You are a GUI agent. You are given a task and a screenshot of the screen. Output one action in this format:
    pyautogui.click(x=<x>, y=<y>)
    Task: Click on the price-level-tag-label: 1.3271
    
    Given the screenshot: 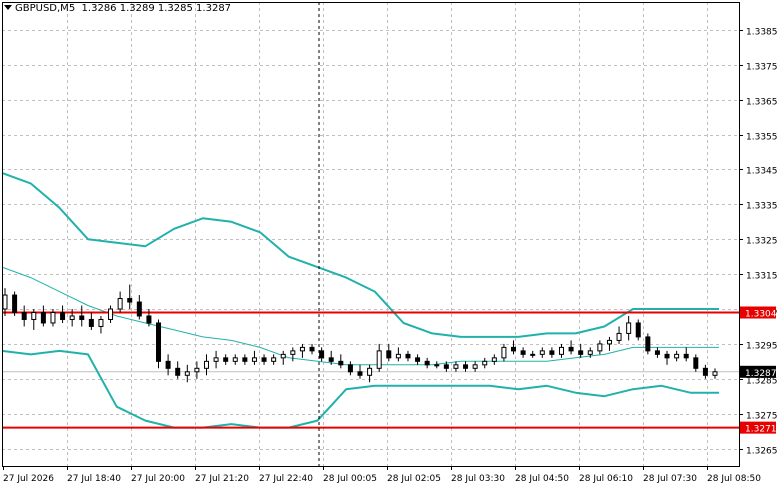 What is the action you would take?
    pyautogui.click(x=761, y=430)
    